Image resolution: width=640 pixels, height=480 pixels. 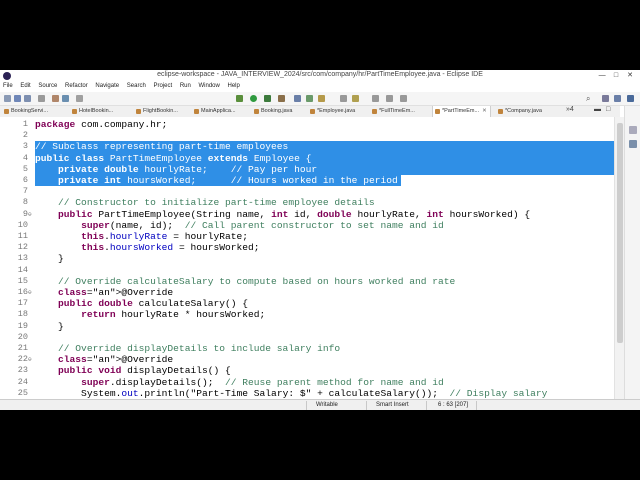 I want to click on tab-label: *Company.java, so click(x=523, y=111).